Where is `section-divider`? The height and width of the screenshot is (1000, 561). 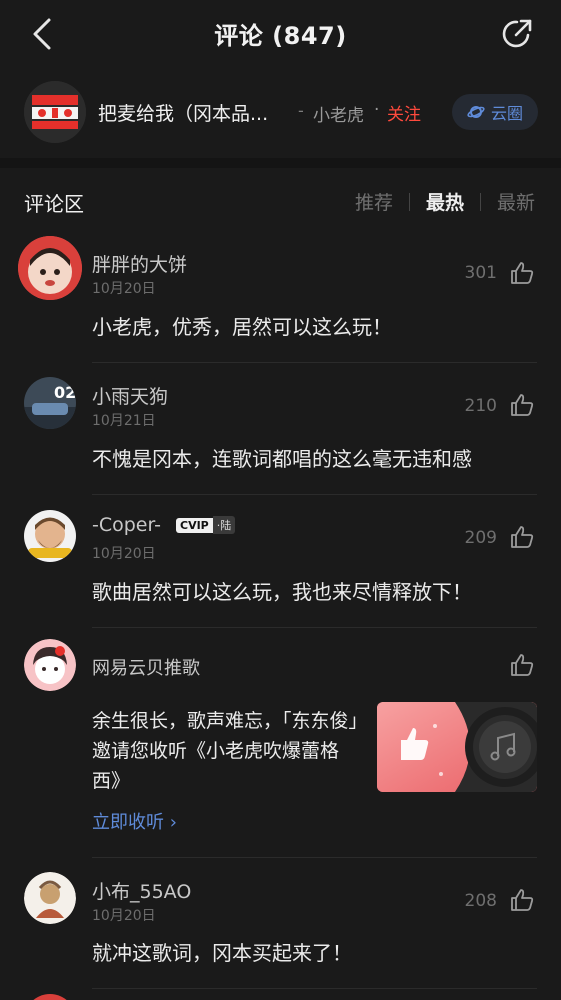 section-divider is located at coordinates (280, 163).